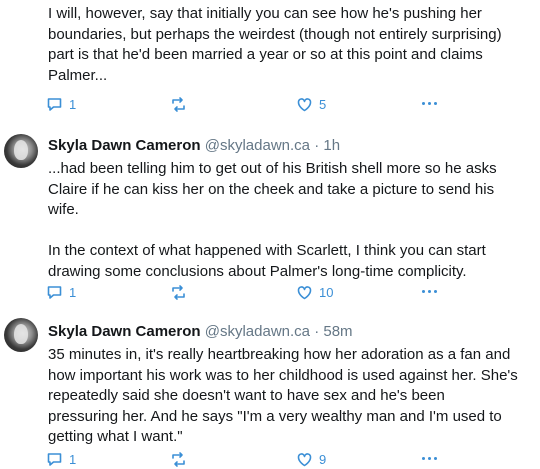 This screenshot has width=540, height=469. What do you see at coordinates (331, 145) in the screenshot?
I see `timestamp: 1h` at bounding box center [331, 145].